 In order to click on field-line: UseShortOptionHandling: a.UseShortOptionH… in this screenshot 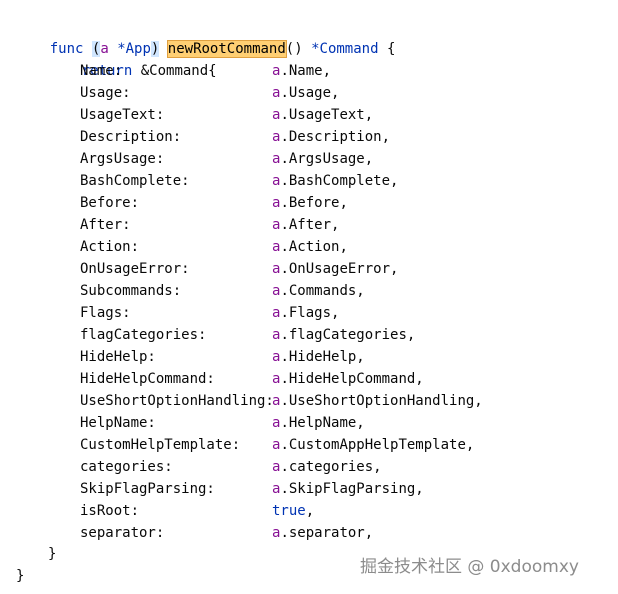, I will do `click(309, 401)`.